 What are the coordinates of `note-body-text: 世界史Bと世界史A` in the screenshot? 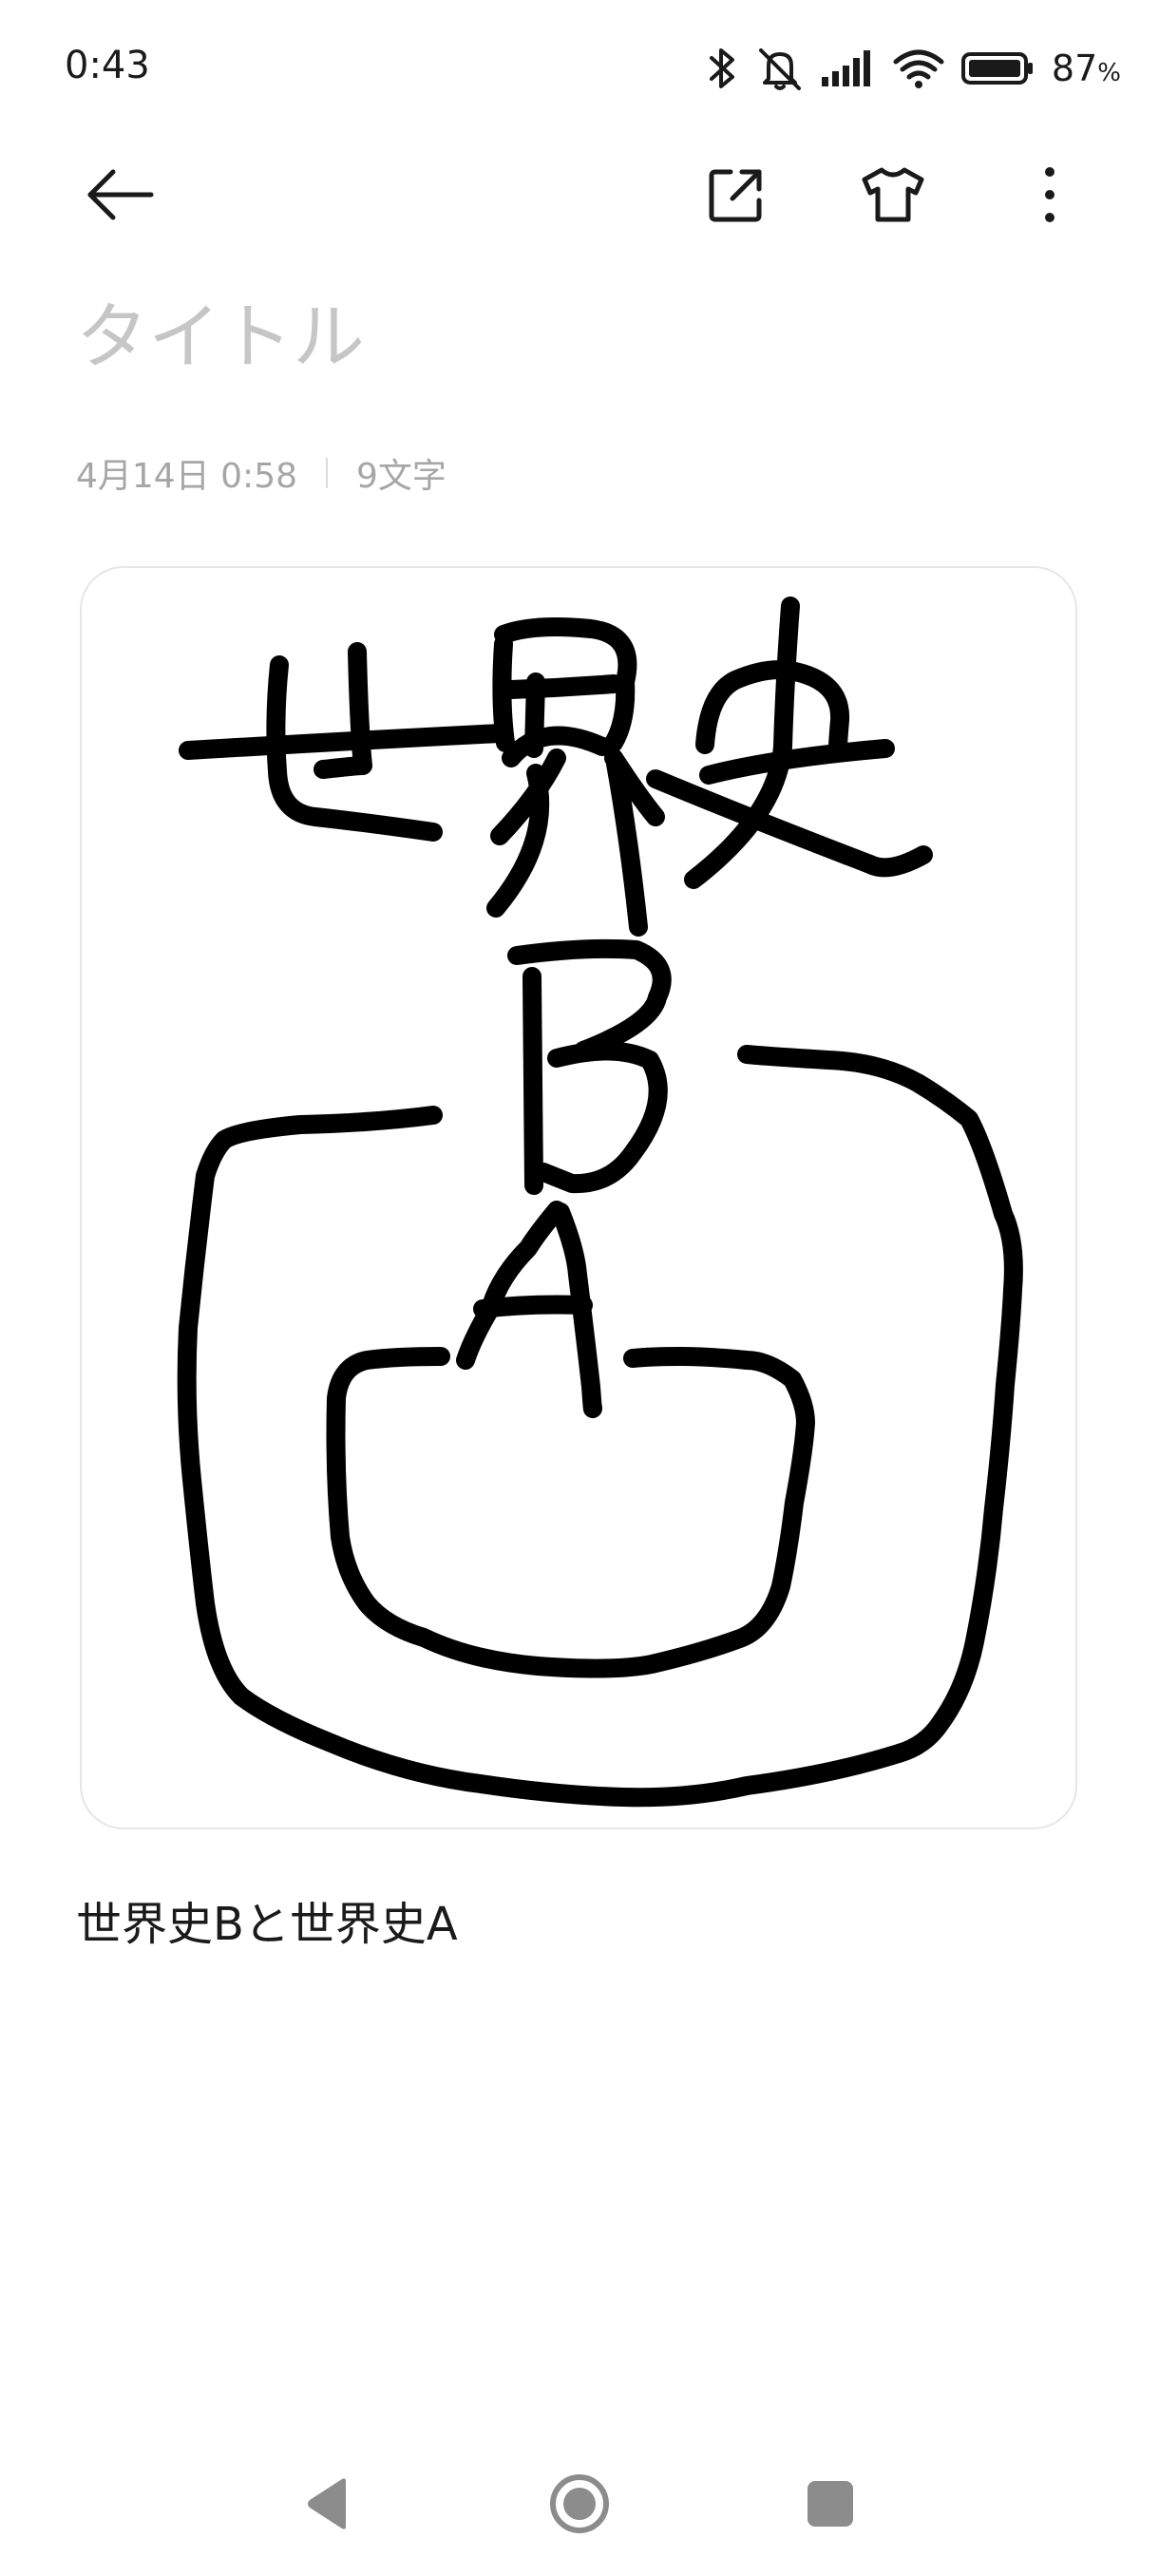 It's located at (267, 1919).